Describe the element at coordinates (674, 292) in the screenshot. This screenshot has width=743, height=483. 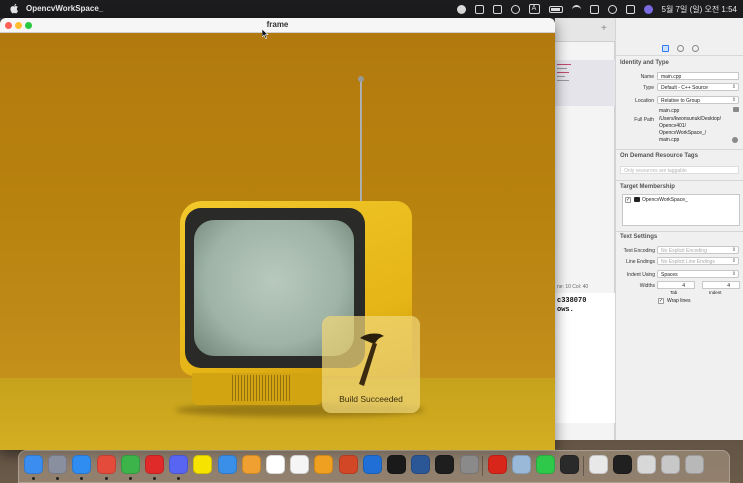
I see `tab-caption: Tab` at that location.